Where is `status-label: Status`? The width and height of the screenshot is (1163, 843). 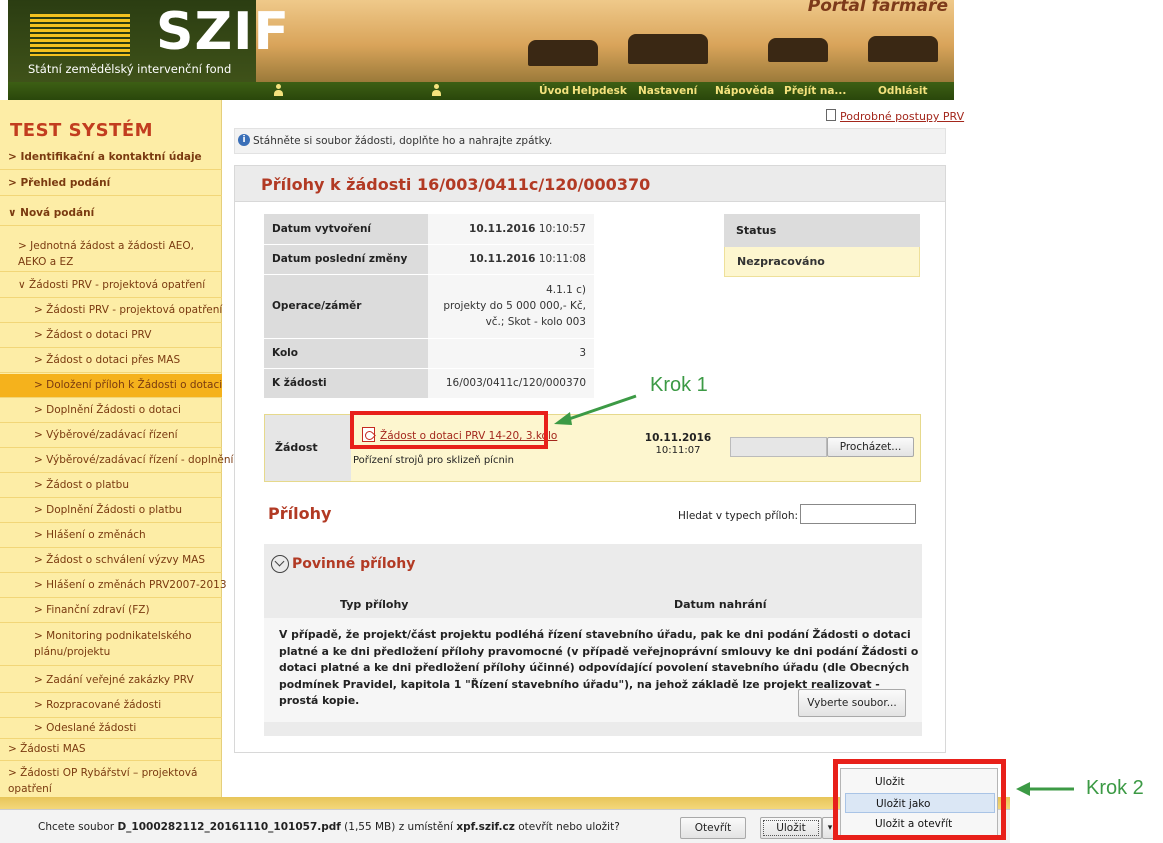 status-label: Status is located at coordinates (822, 230).